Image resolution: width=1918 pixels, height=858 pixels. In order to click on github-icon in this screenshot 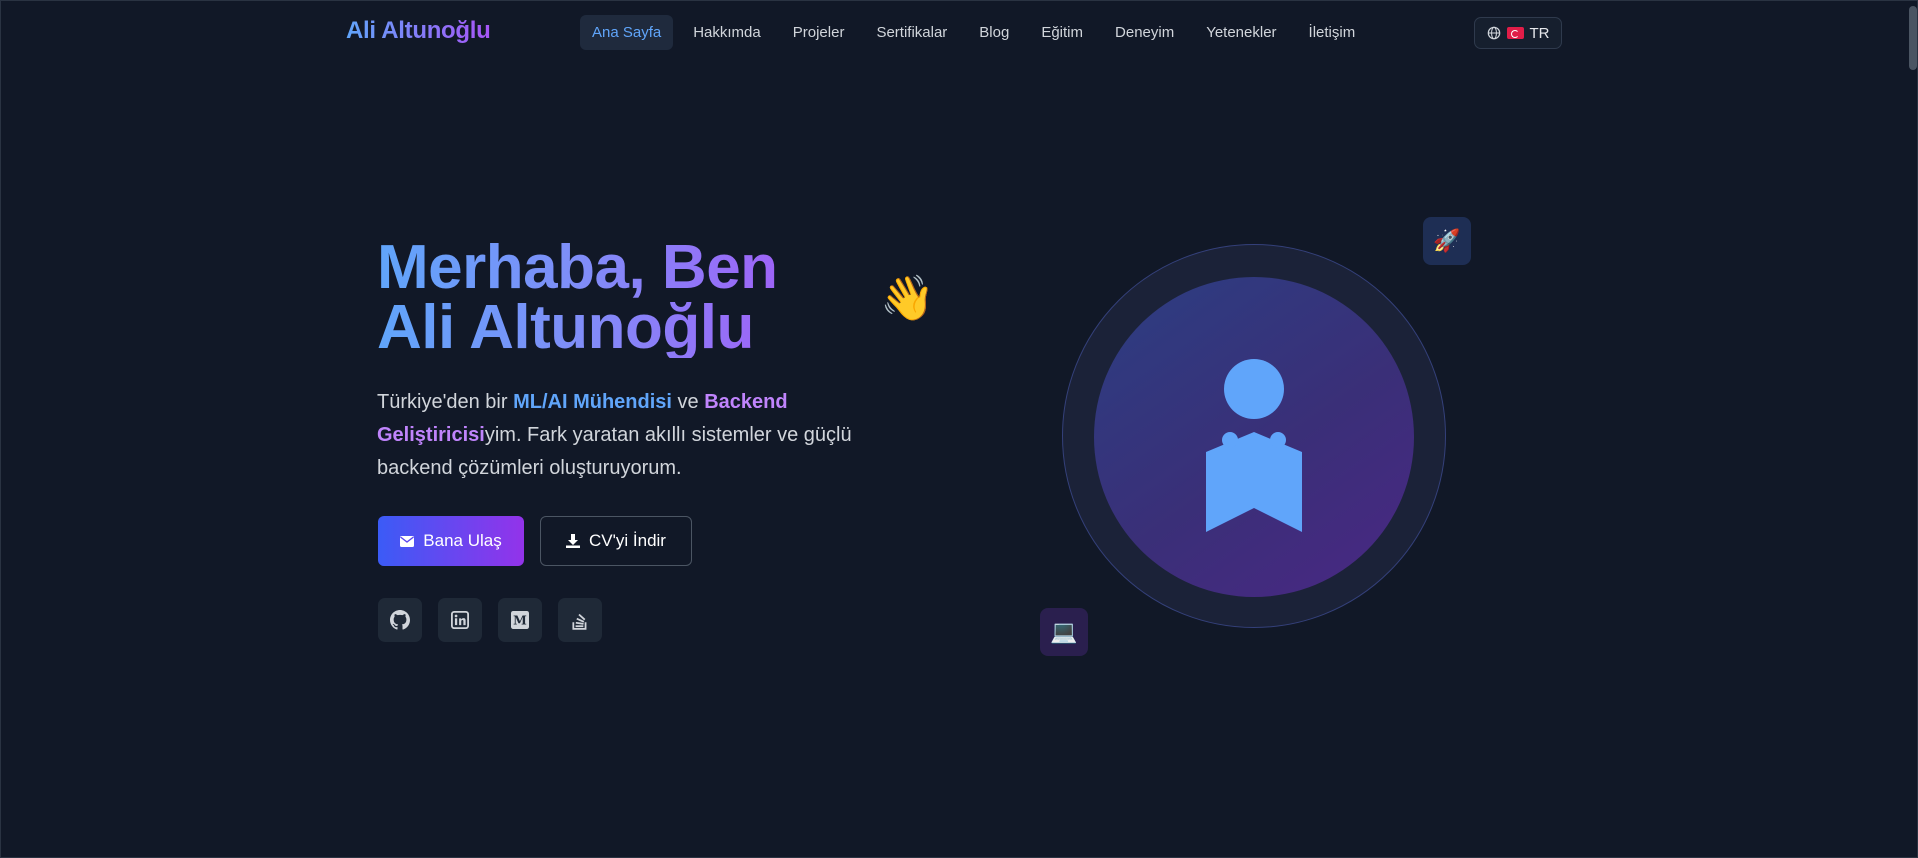, I will do `click(400, 620)`.